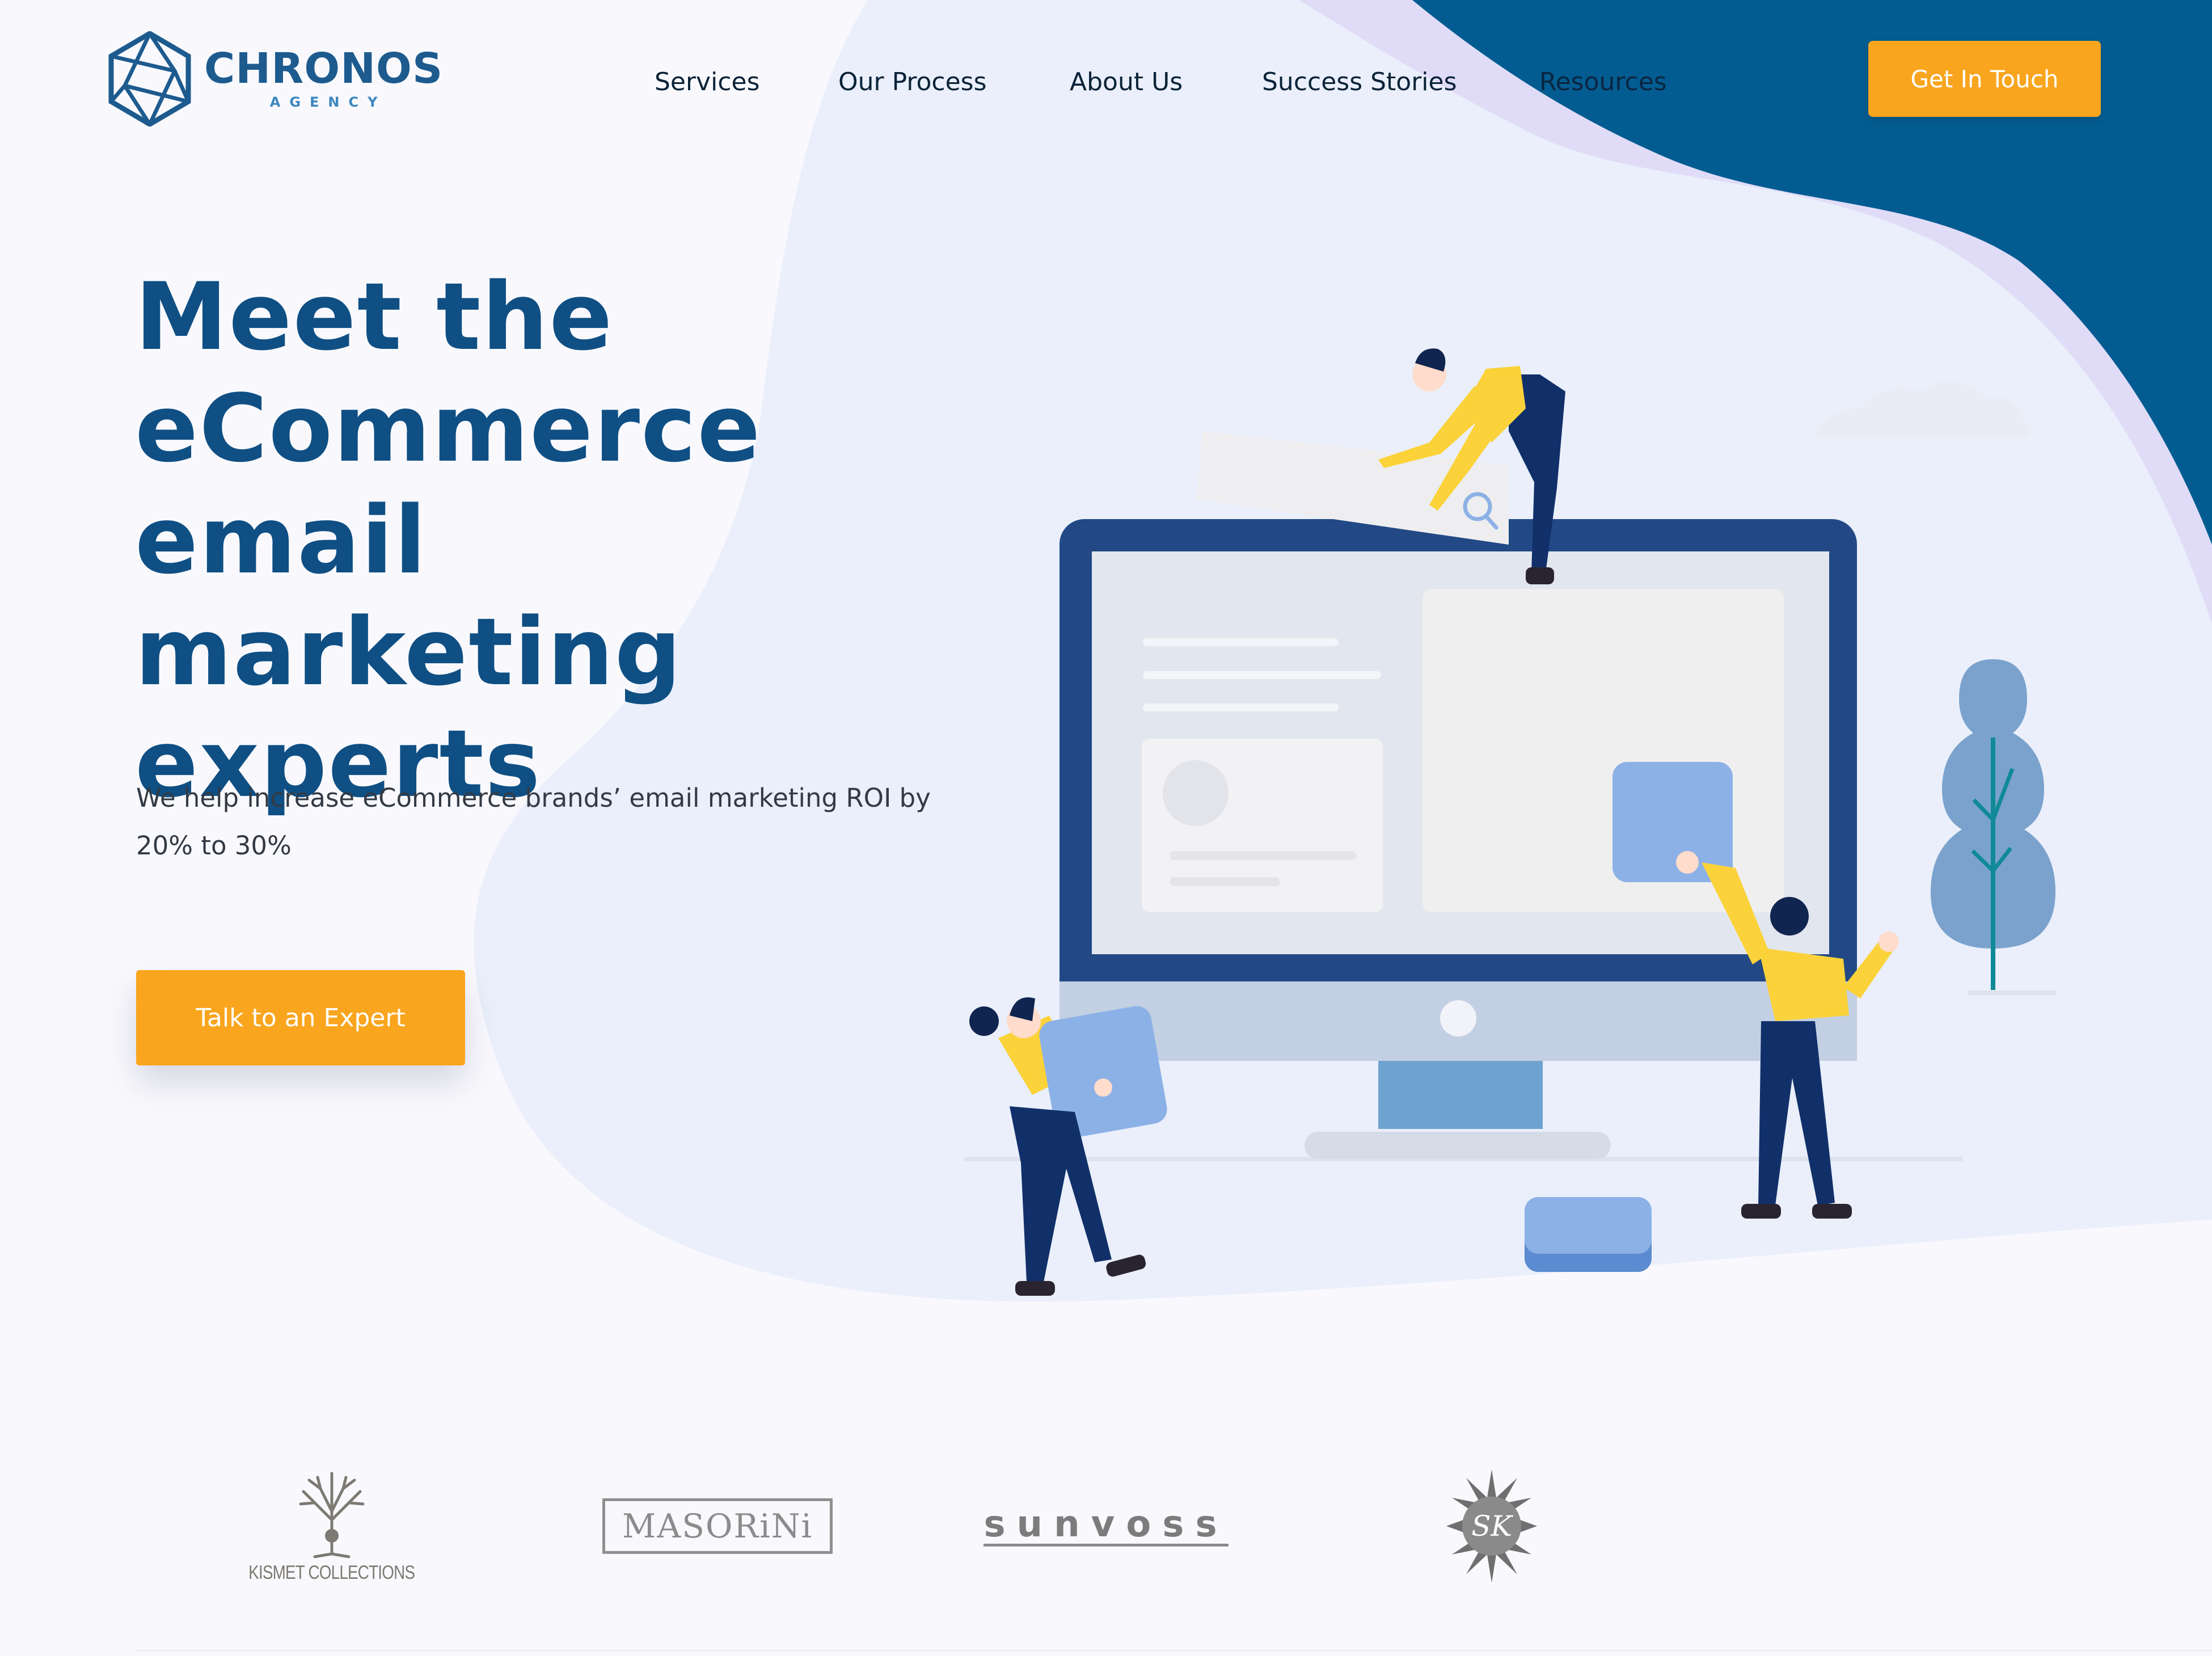 This screenshot has height=1656, width=2212. I want to click on client-logo-masorini: MASORiNi, so click(717, 1526).